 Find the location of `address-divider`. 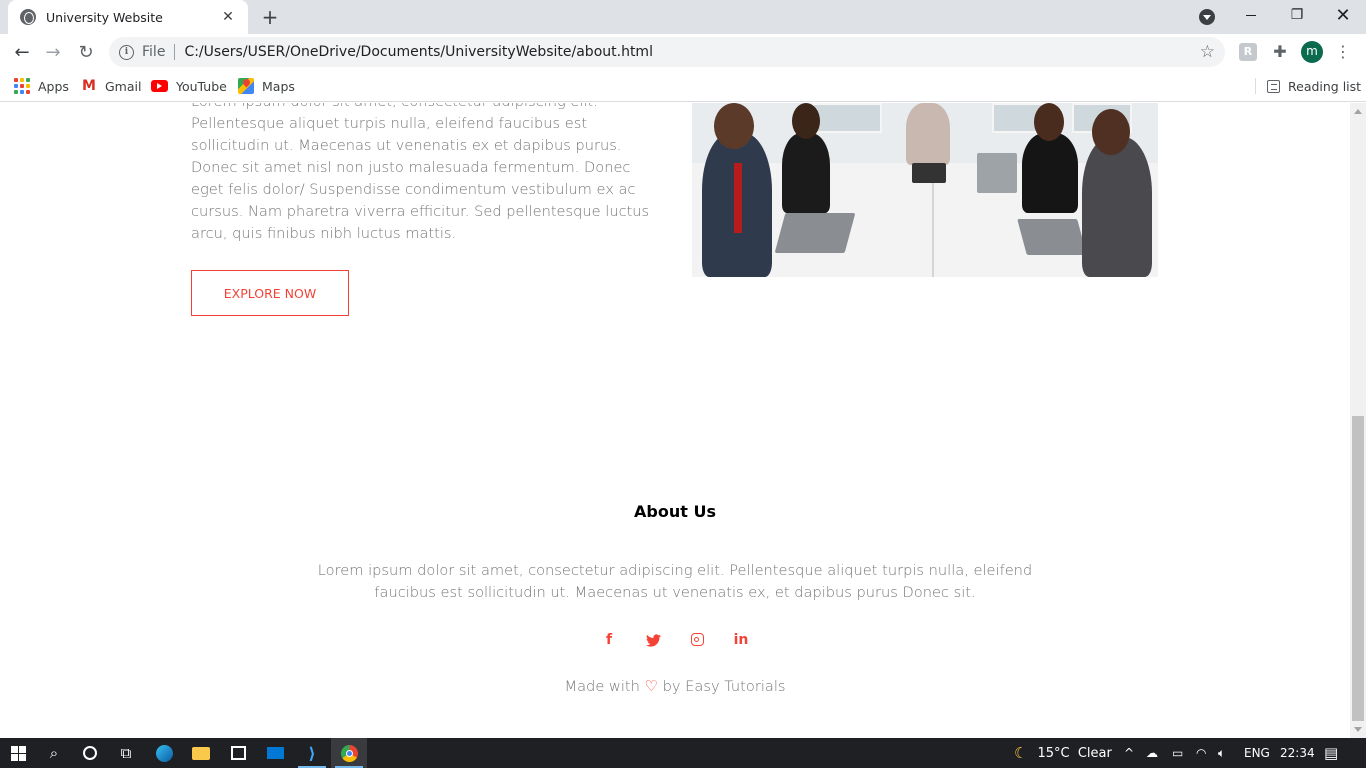

address-divider is located at coordinates (175, 52).